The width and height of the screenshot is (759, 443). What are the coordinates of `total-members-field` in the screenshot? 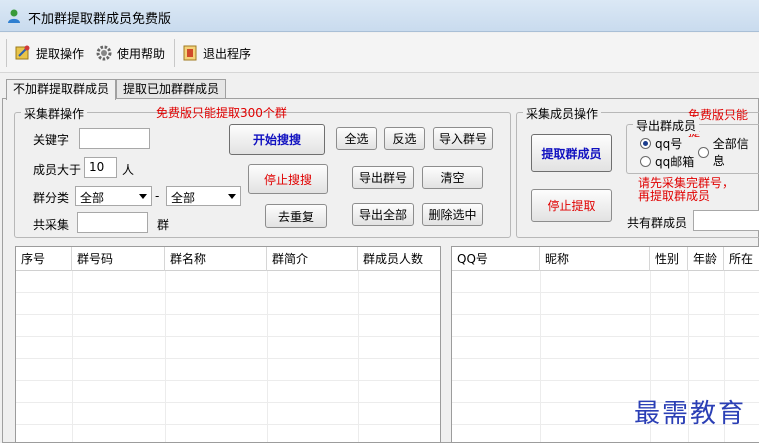 It's located at (726, 220).